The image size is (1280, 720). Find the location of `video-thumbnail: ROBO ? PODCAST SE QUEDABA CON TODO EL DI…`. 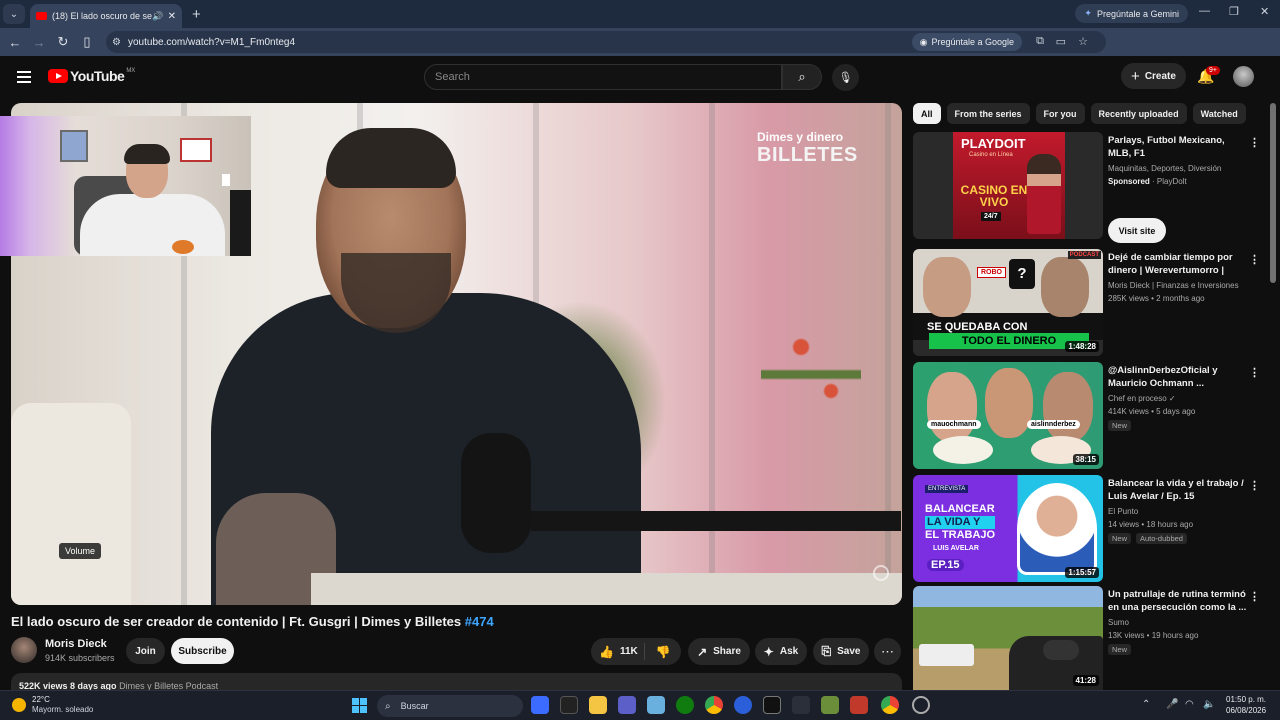

video-thumbnail: ROBO ? PODCAST SE QUEDABA CON TODO EL DI… is located at coordinates (1008, 302).